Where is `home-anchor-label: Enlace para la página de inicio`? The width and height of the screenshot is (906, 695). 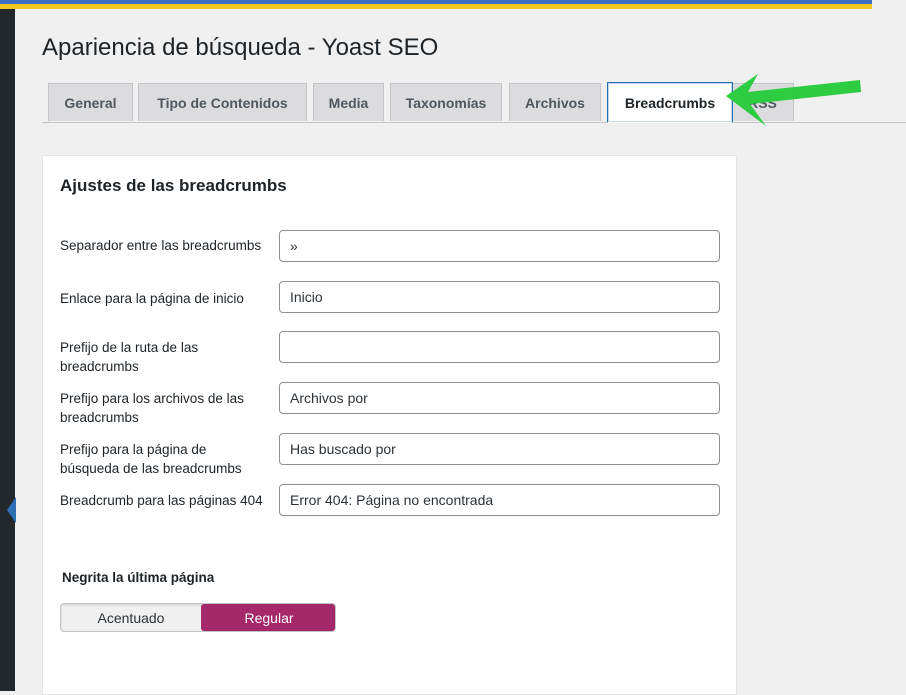
home-anchor-label: Enlace para la página de inicio is located at coordinates (152, 298).